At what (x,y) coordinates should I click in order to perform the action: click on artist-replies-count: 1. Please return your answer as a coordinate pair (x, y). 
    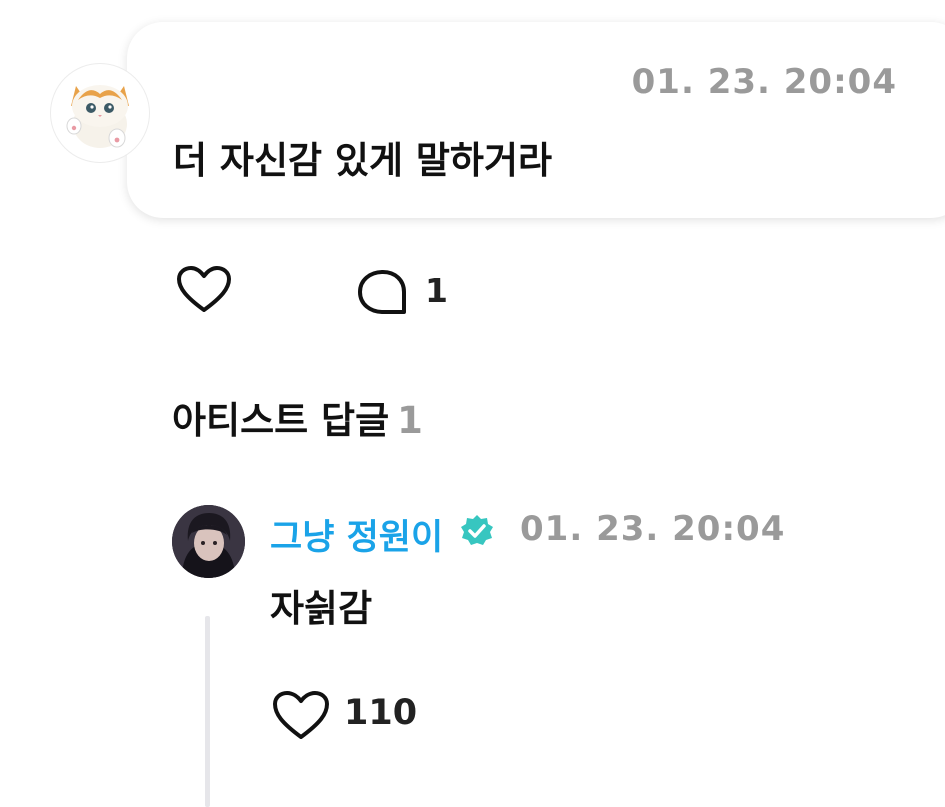
    Looking at the image, I should click on (410, 420).